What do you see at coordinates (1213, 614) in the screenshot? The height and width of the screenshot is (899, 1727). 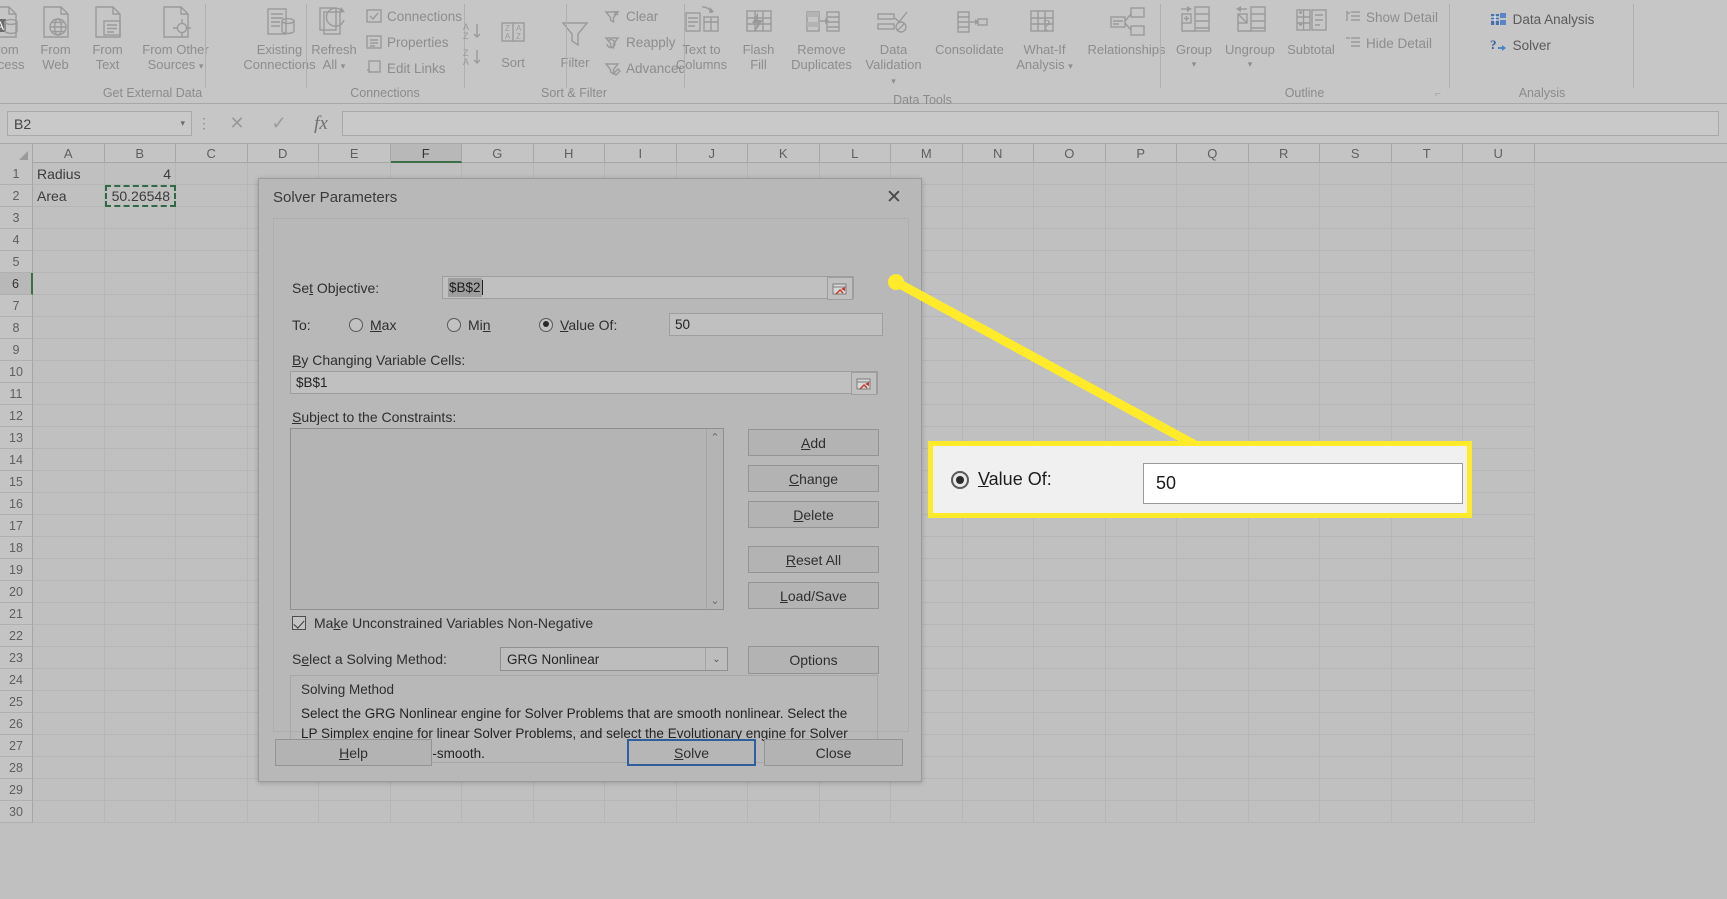 I see `cell-Q21` at bounding box center [1213, 614].